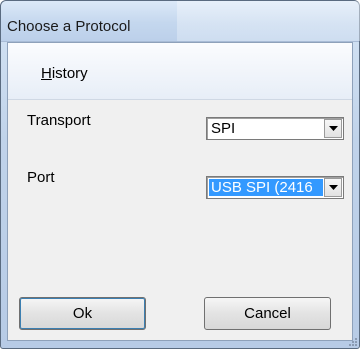  Describe the element at coordinates (59, 120) in the screenshot. I see `transport-label: Transport` at that location.